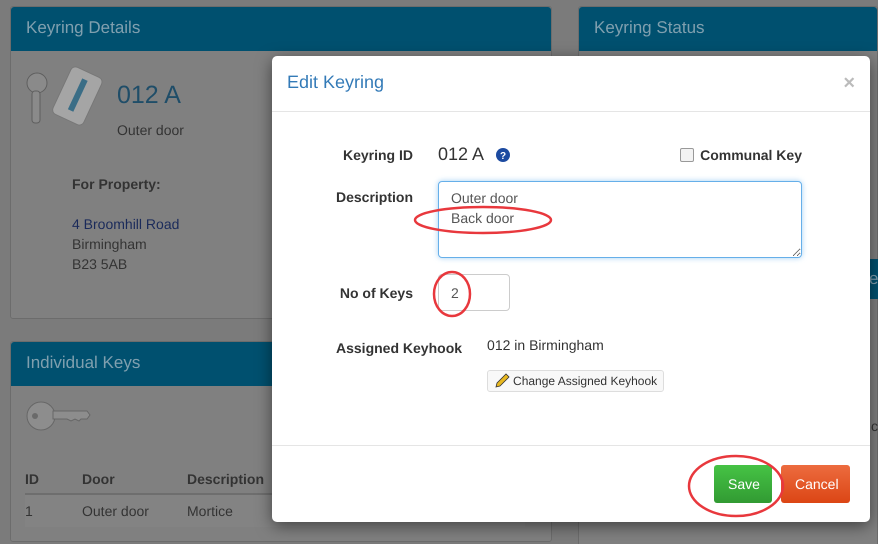  I want to click on panel-title: Keyring Details, so click(281, 29).